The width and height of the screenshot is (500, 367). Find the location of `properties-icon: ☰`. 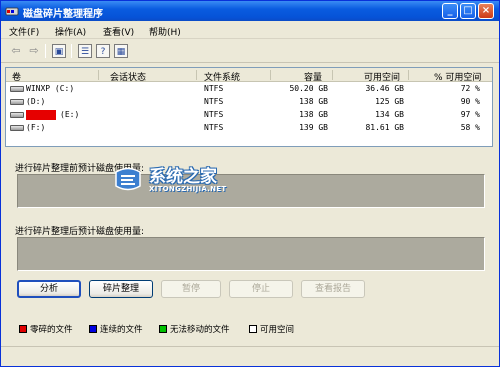

properties-icon: ☰ is located at coordinates (85, 51).